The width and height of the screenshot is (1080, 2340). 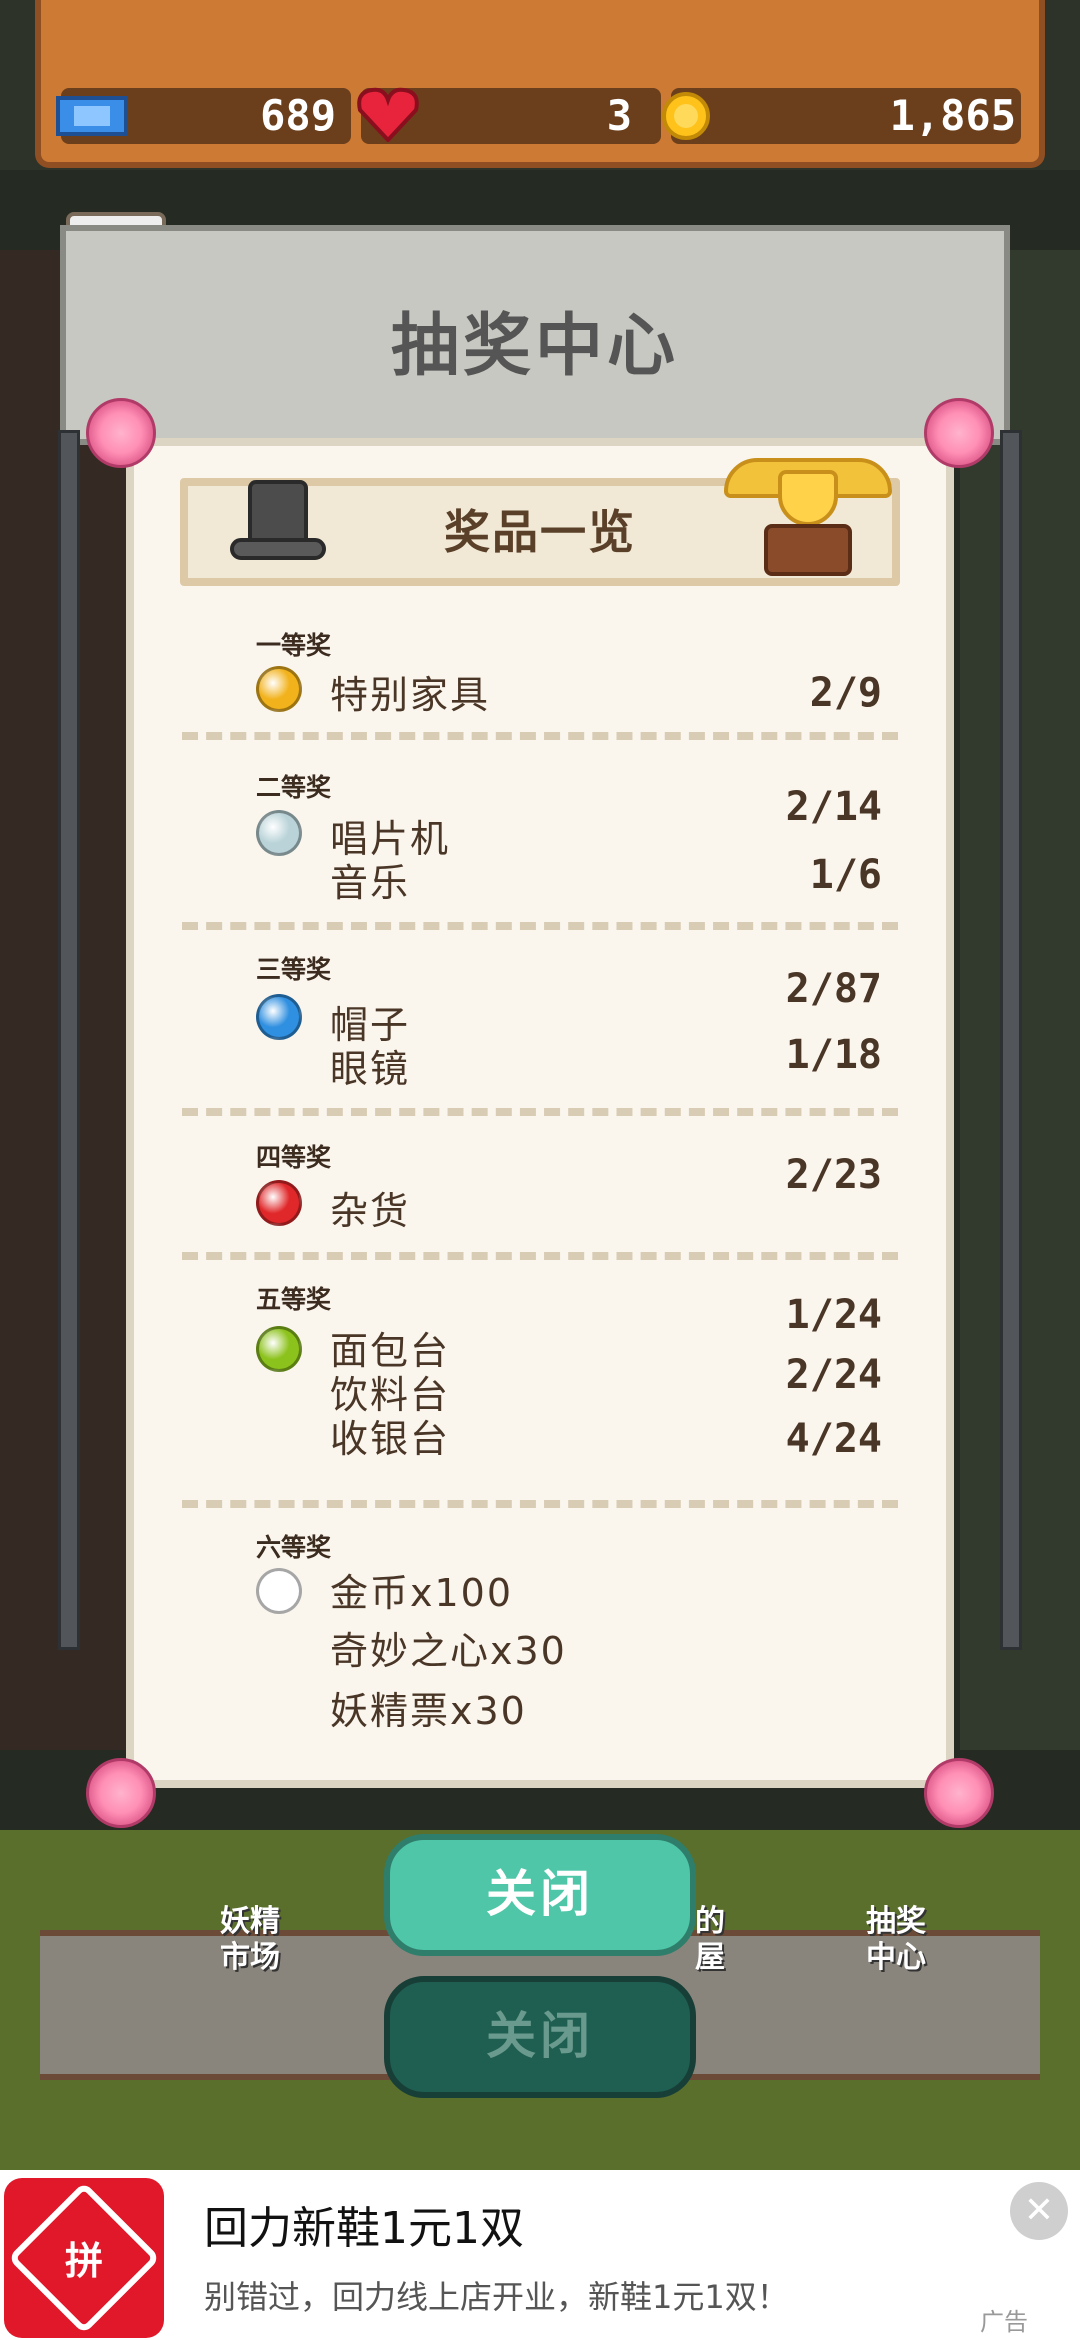 I want to click on red-gem-icon, so click(x=279, y=1203).